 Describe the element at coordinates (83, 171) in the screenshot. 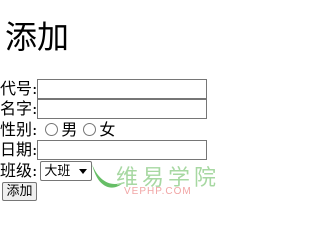

I see `chevron-down-icon` at that location.